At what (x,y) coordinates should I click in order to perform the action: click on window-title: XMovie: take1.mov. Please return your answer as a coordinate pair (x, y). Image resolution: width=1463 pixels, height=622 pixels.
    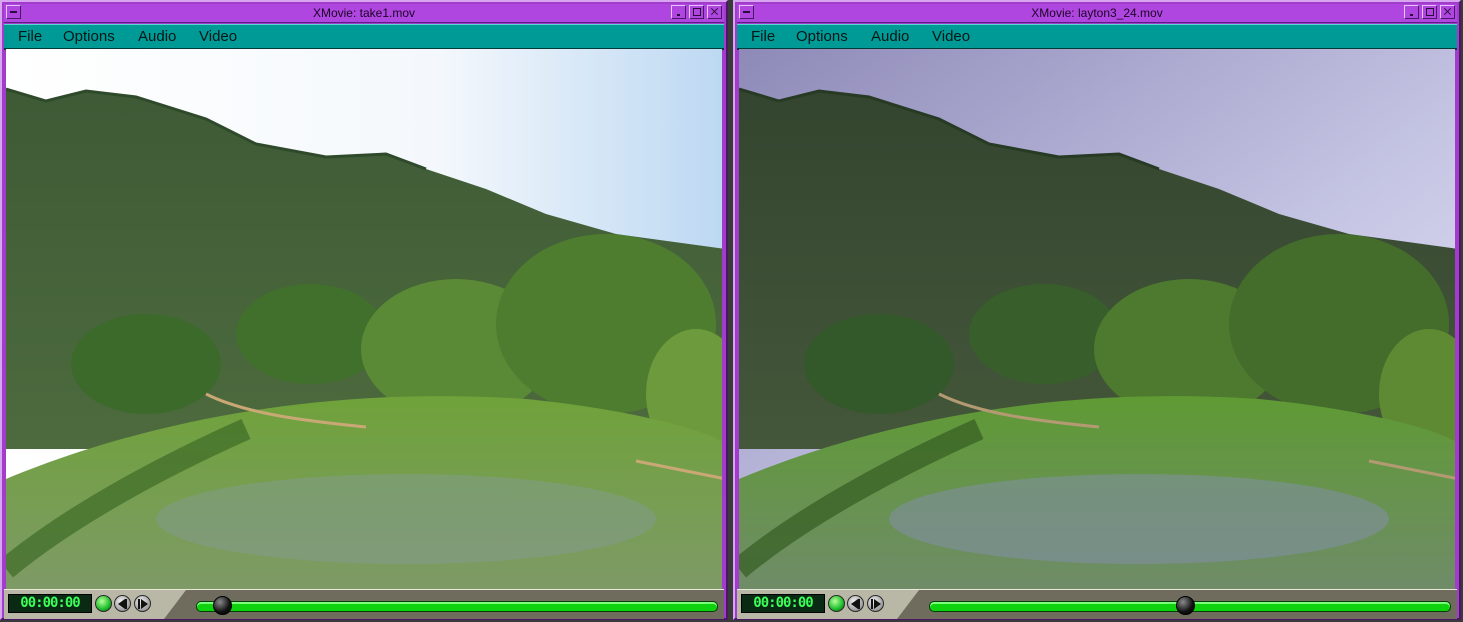
    Looking at the image, I should click on (364, 13).